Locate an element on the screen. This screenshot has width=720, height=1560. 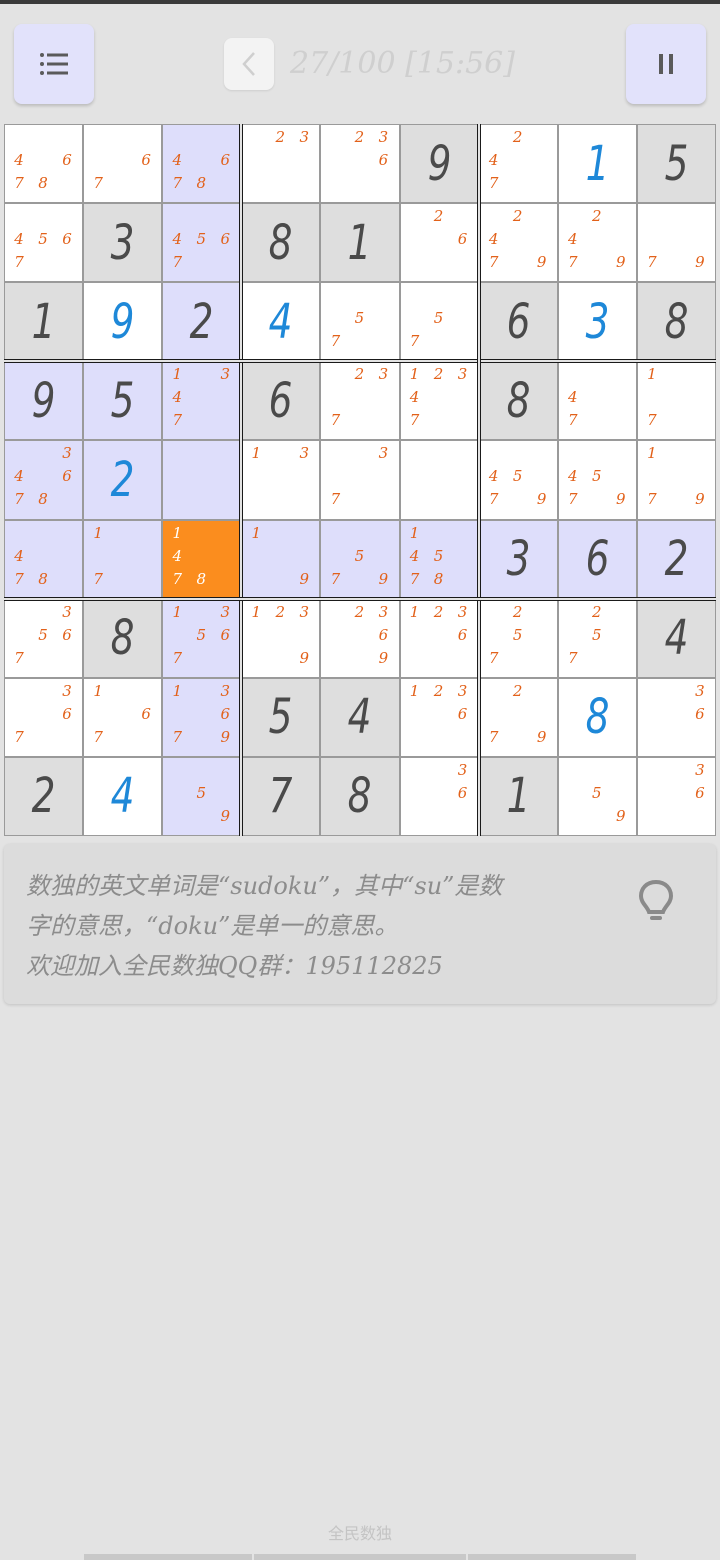
sudoku-cell: 123 4 7 is located at coordinates (439, 401).